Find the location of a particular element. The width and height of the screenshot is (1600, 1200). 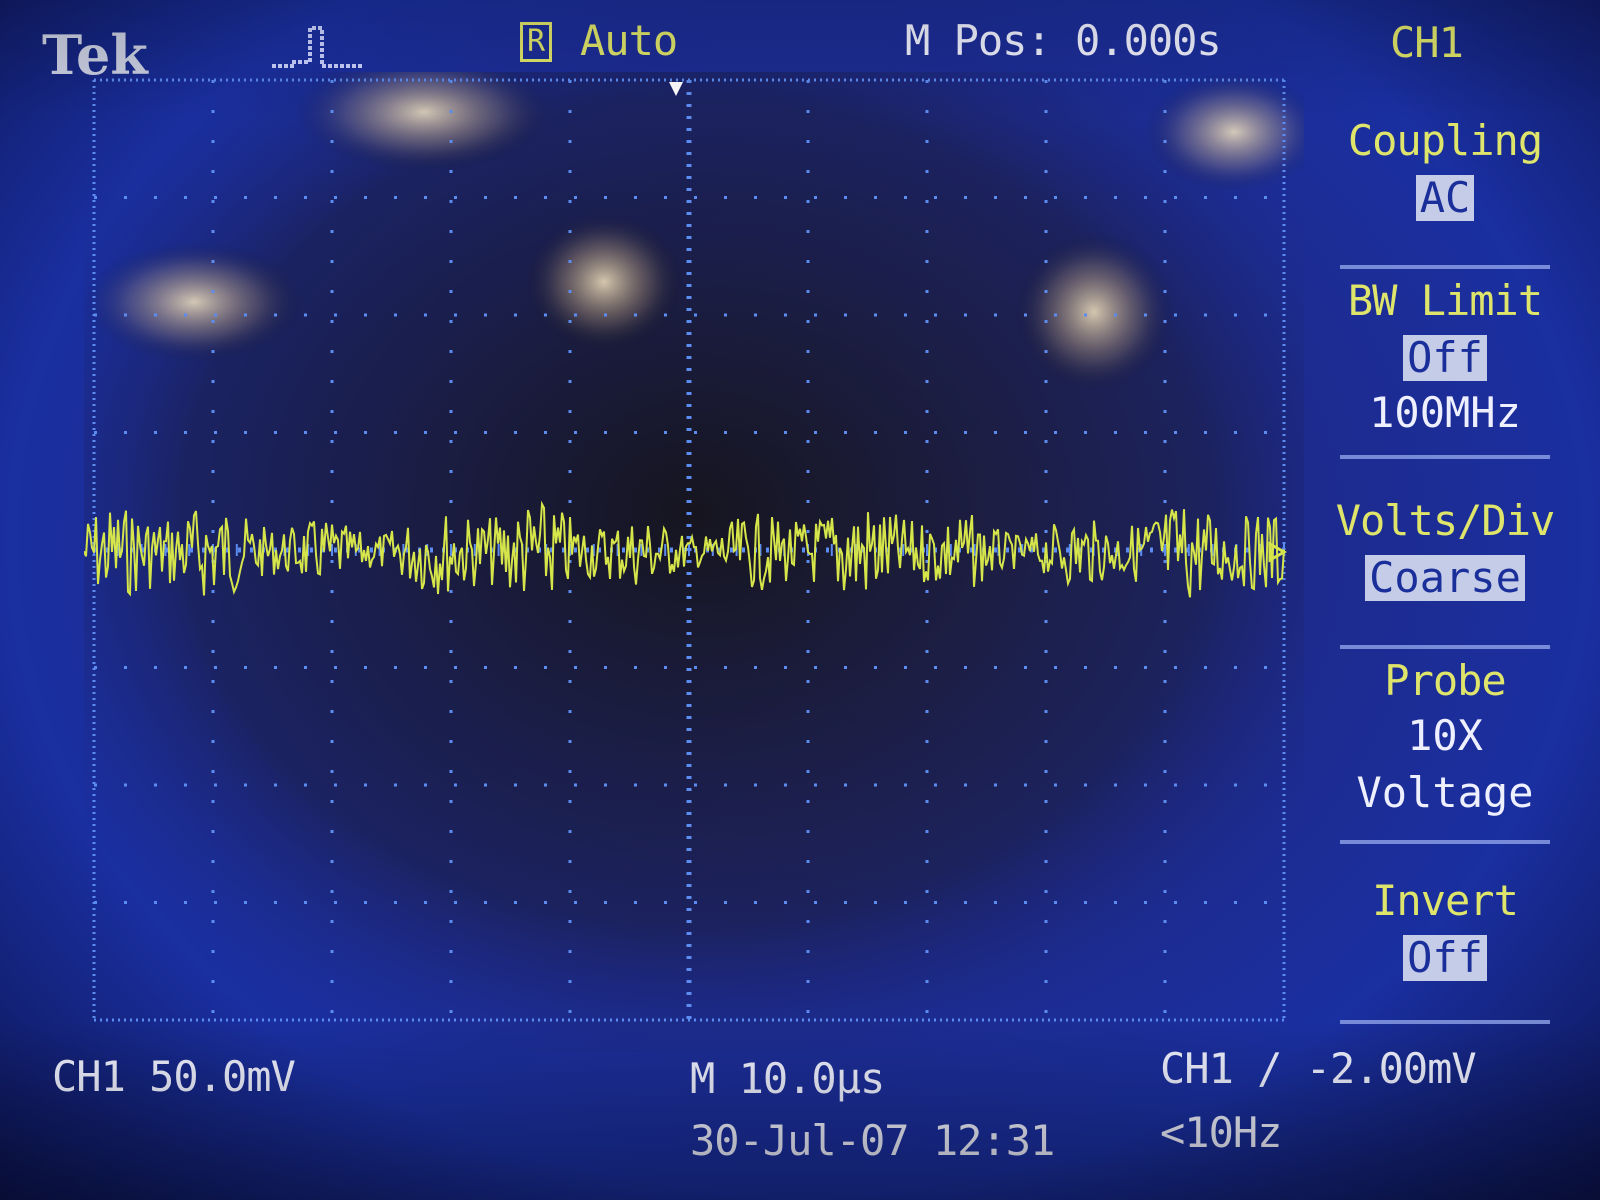

menu-label-volts-div: Volts/Div is located at coordinates (1445, 520).